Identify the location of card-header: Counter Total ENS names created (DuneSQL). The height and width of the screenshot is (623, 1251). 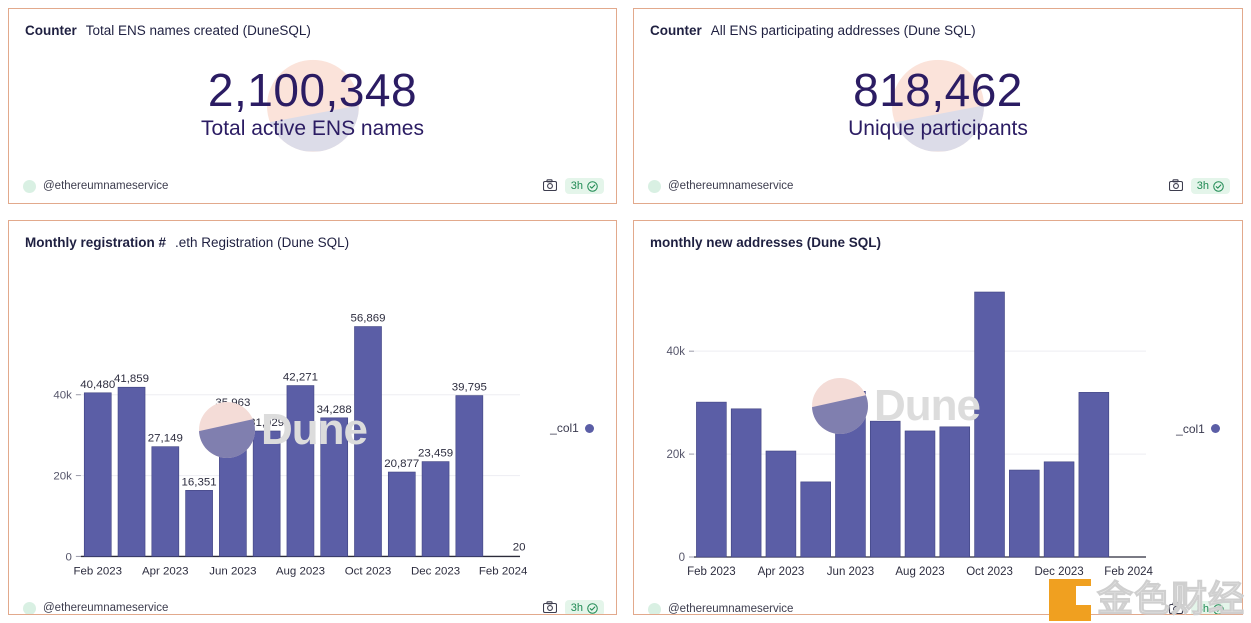
(312, 23).